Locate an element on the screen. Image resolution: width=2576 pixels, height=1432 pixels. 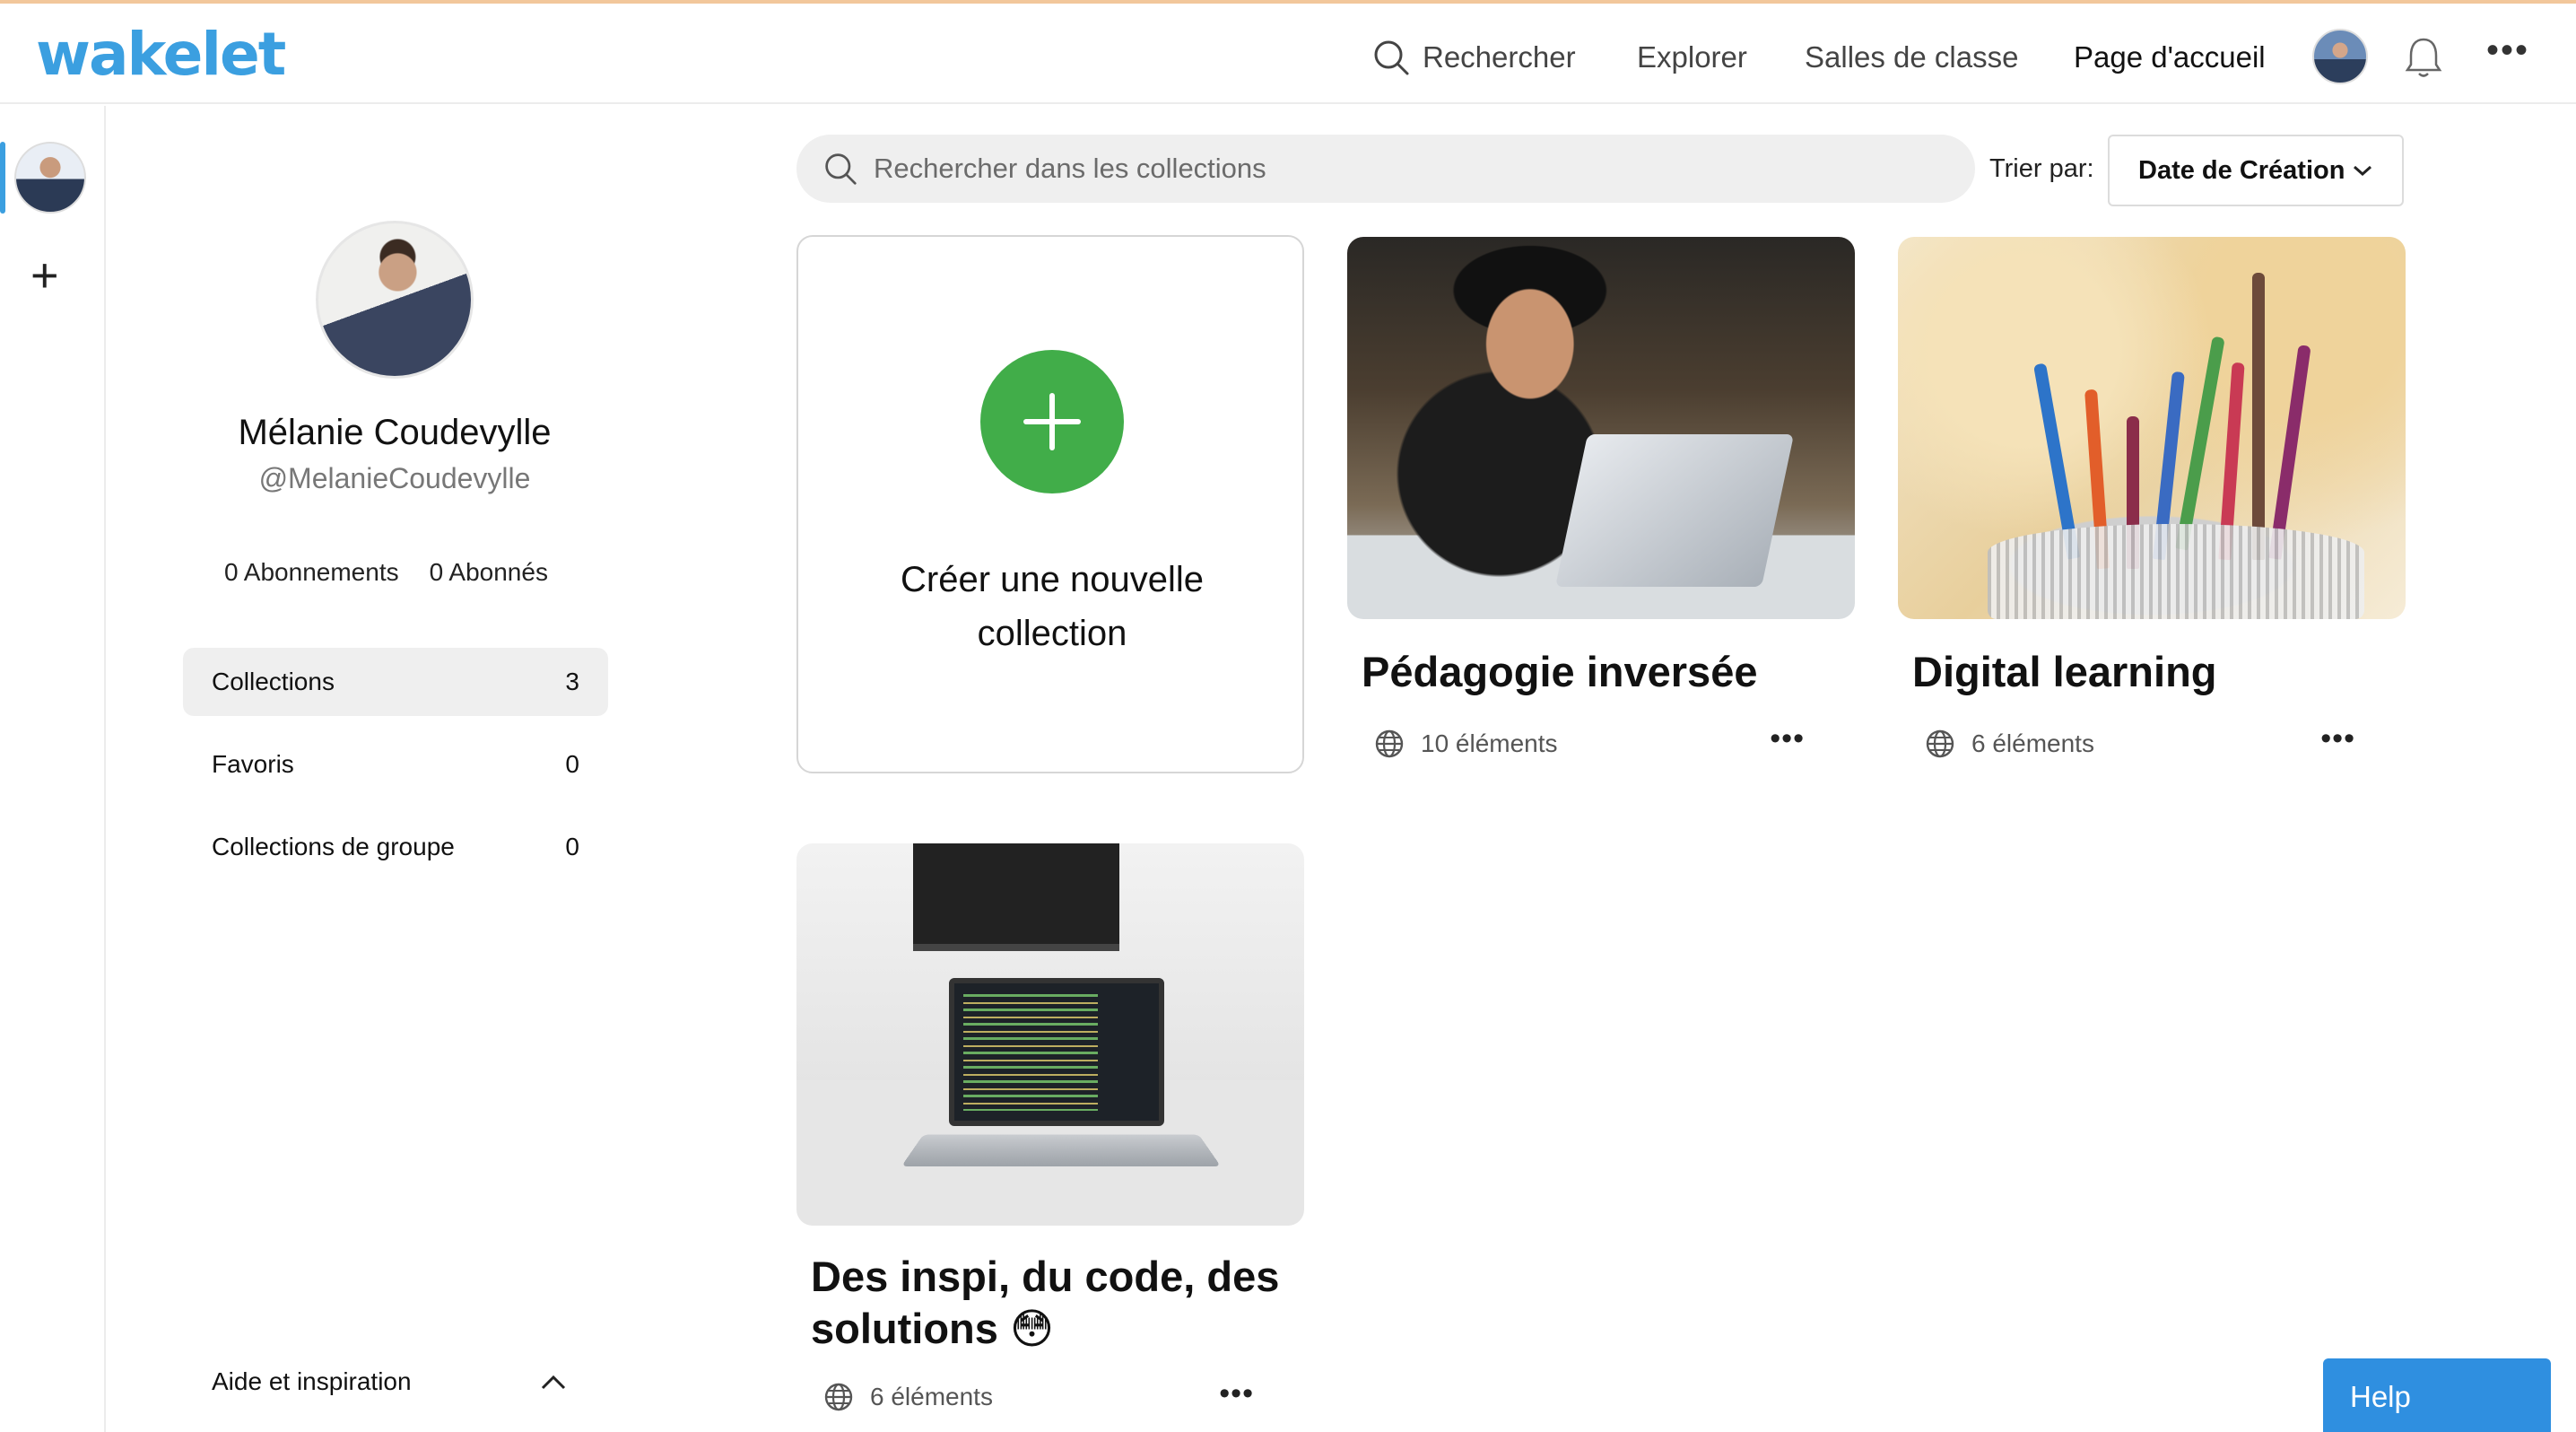
collection-search is located at coordinates (1385, 169).